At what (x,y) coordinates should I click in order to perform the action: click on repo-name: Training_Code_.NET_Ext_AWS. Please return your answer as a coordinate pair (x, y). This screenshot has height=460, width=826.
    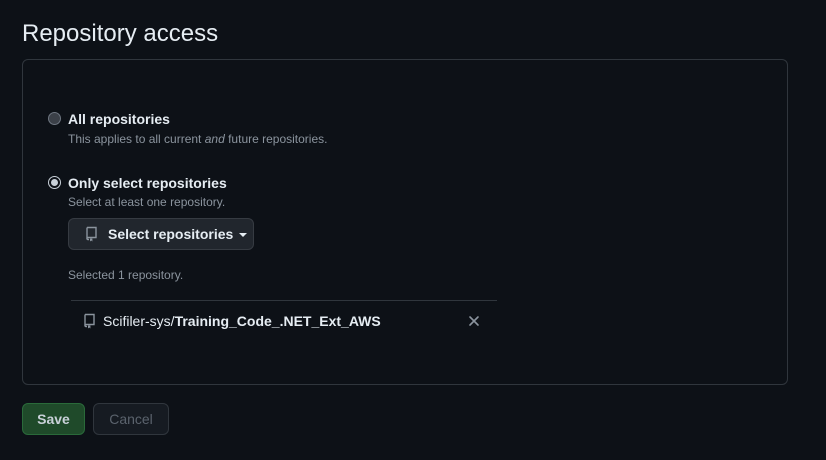
    Looking at the image, I should click on (277, 321).